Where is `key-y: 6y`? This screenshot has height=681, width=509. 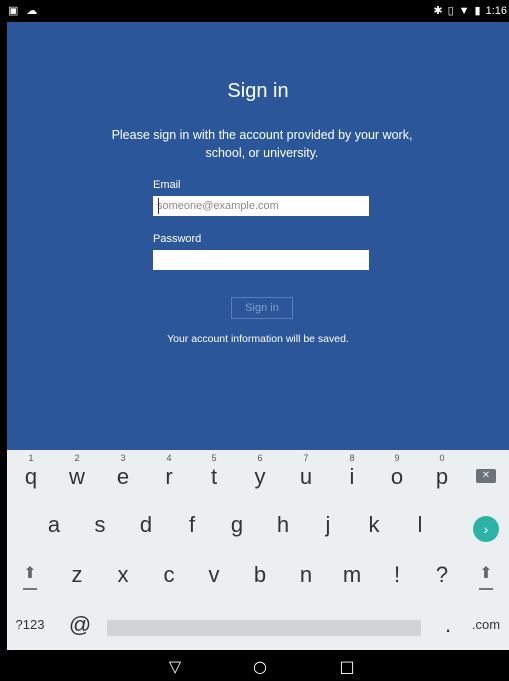 key-y: 6y is located at coordinates (260, 475).